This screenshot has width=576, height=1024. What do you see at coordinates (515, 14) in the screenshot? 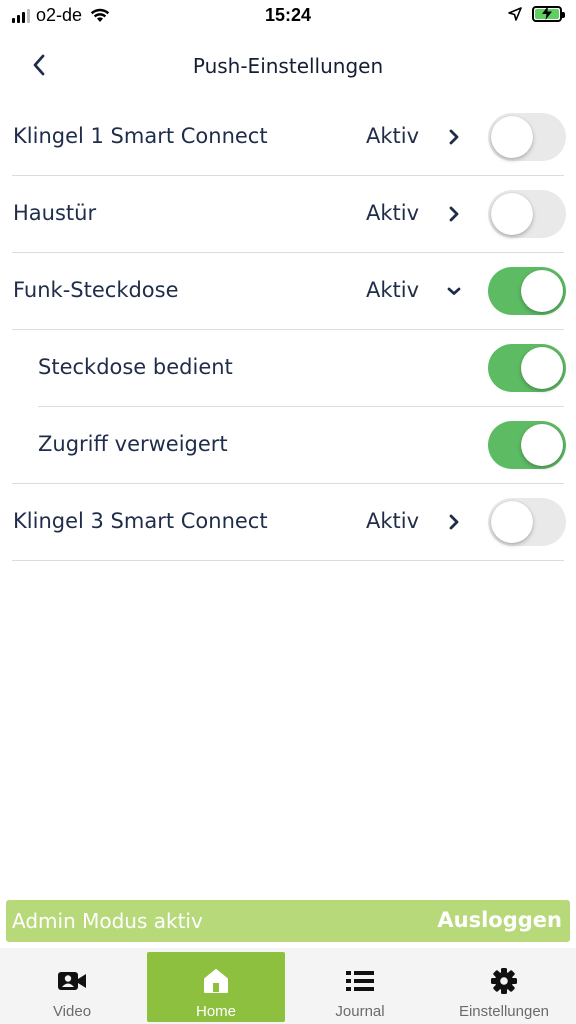
I see `location-arrow-icon` at bounding box center [515, 14].